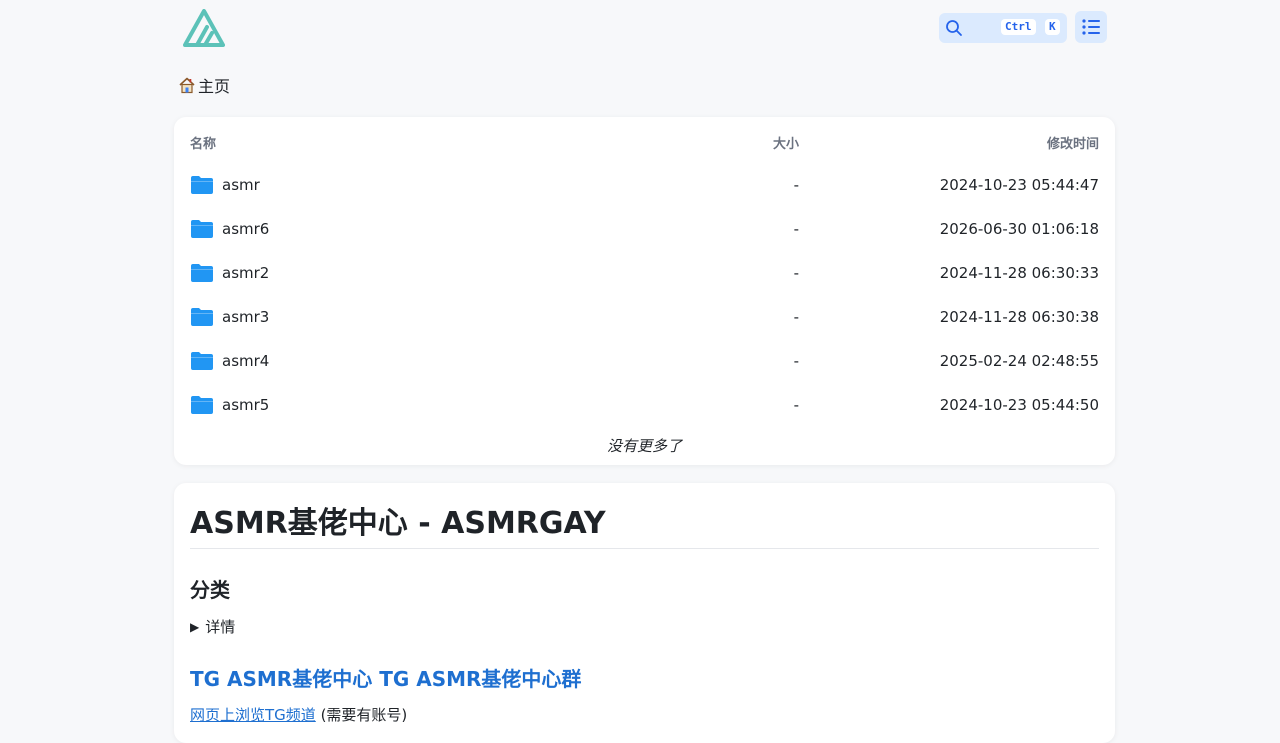 The height and width of the screenshot is (743, 1280). I want to click on web-view-link: 网页上浏览TG频道, so click(253, 715).